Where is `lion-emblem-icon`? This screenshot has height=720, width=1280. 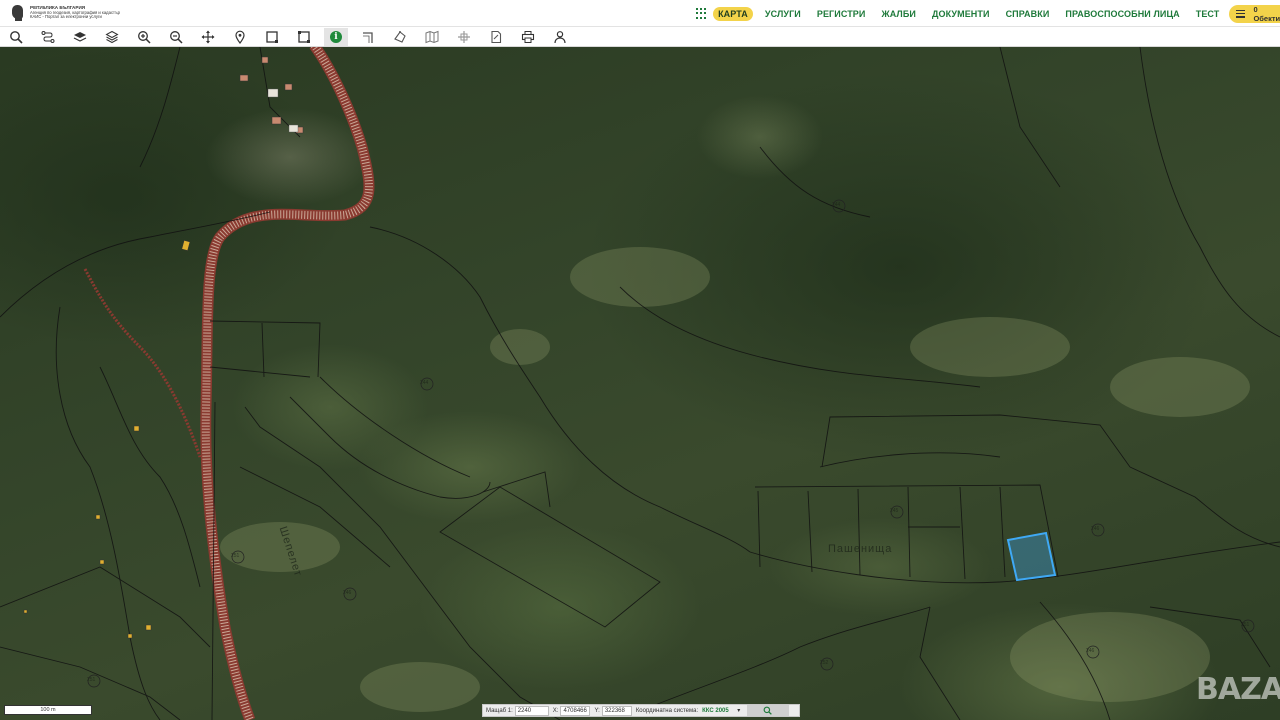
lion-emblem-icon is located at coordinates (18, 13).